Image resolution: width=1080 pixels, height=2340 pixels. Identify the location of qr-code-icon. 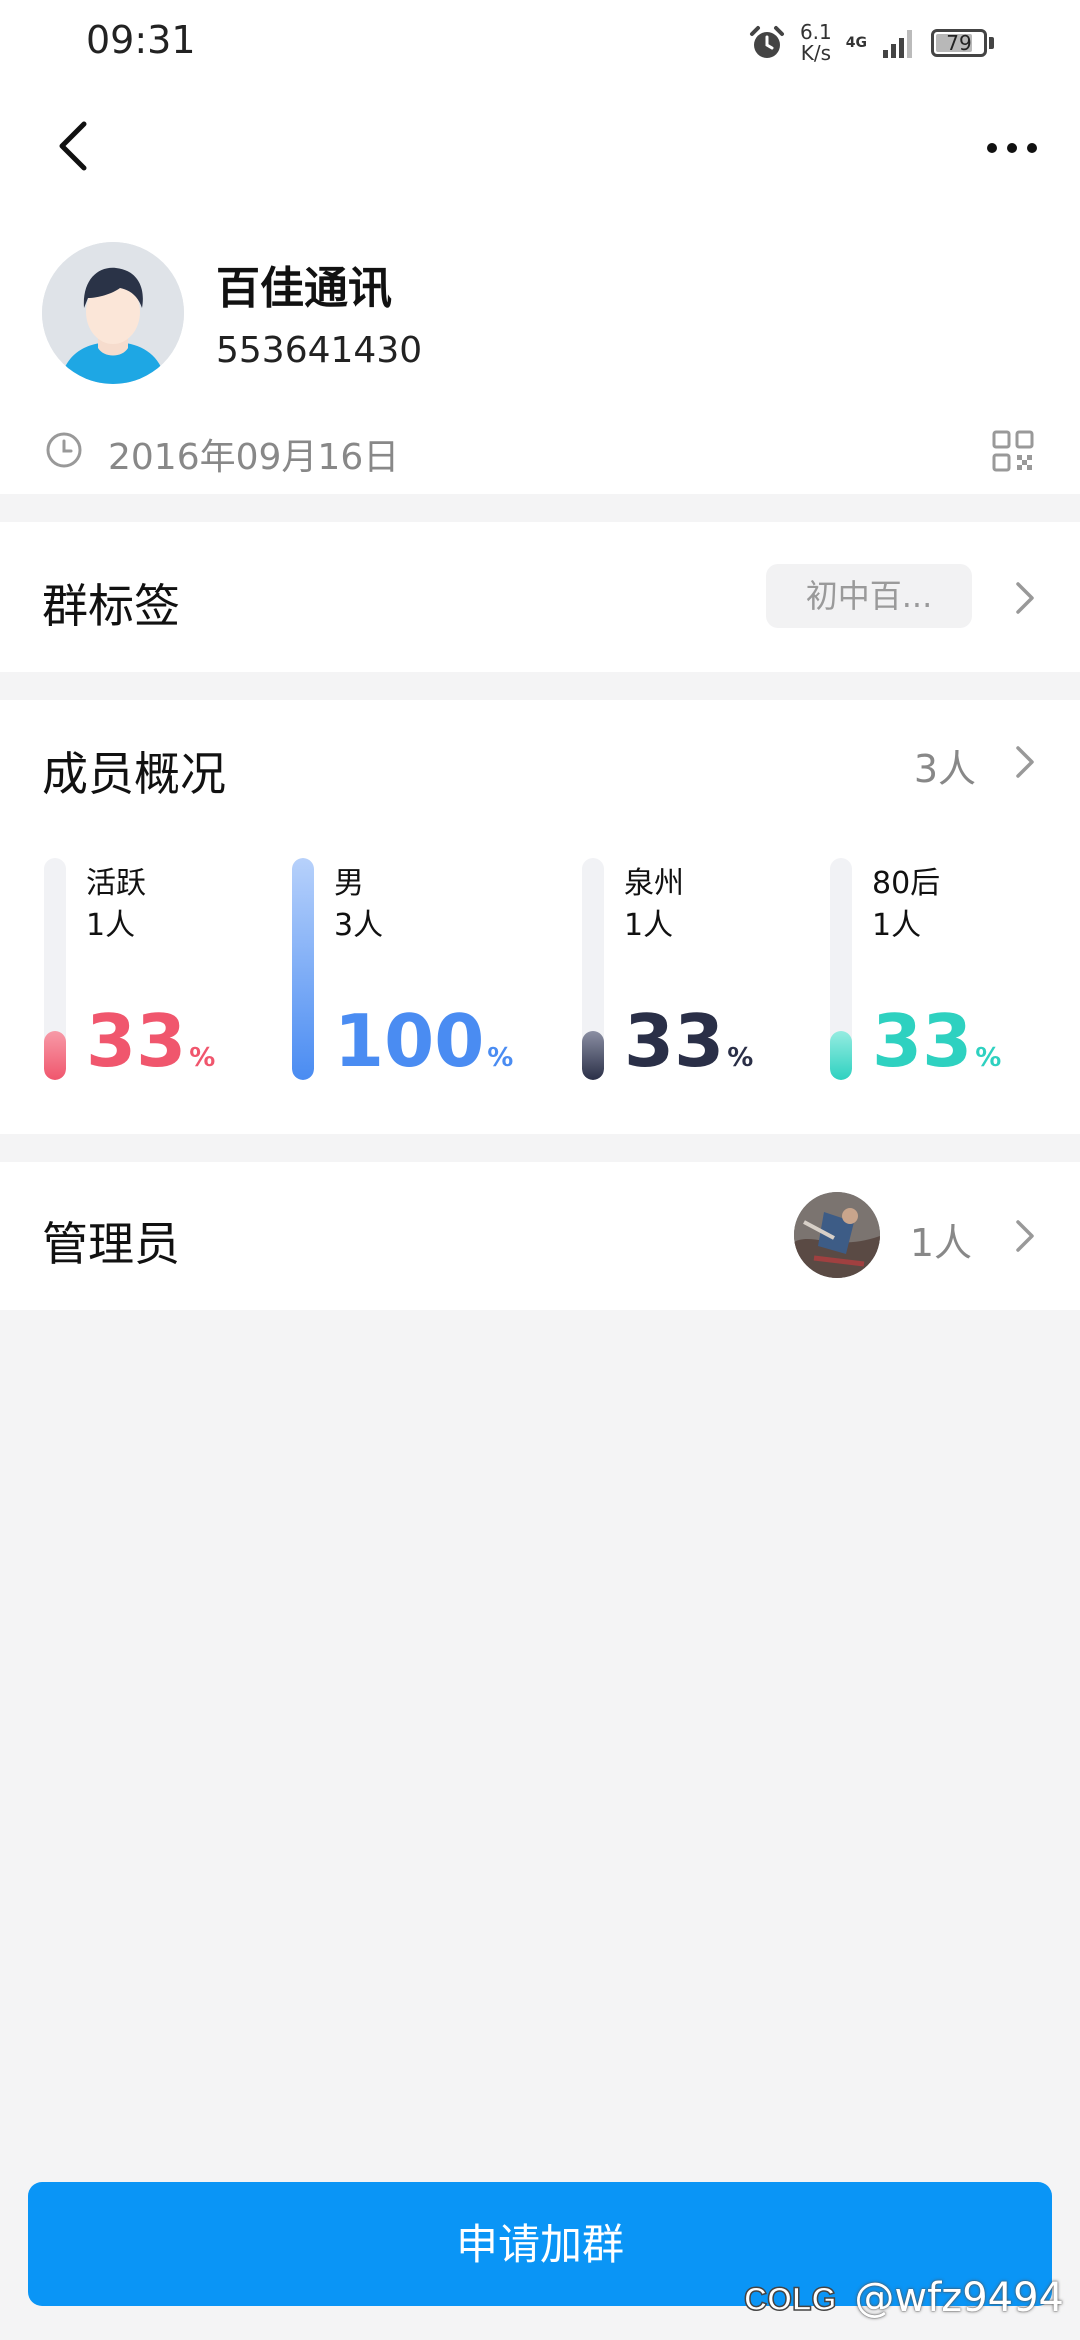
(1013, 451).